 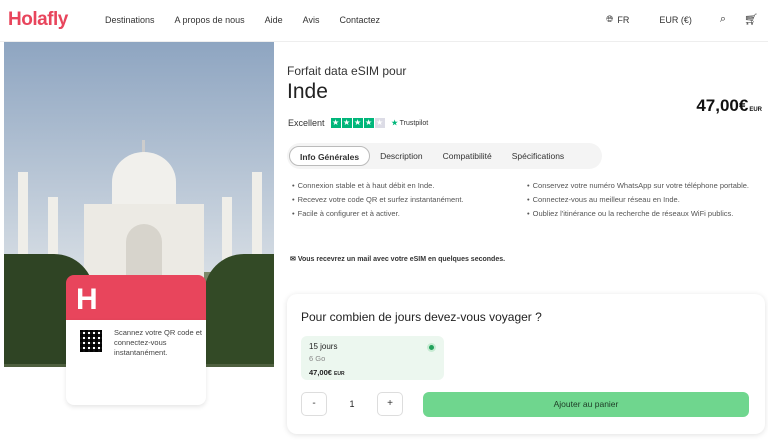 I want to click on qty-minus-button: -, so click(x=314, y=404).